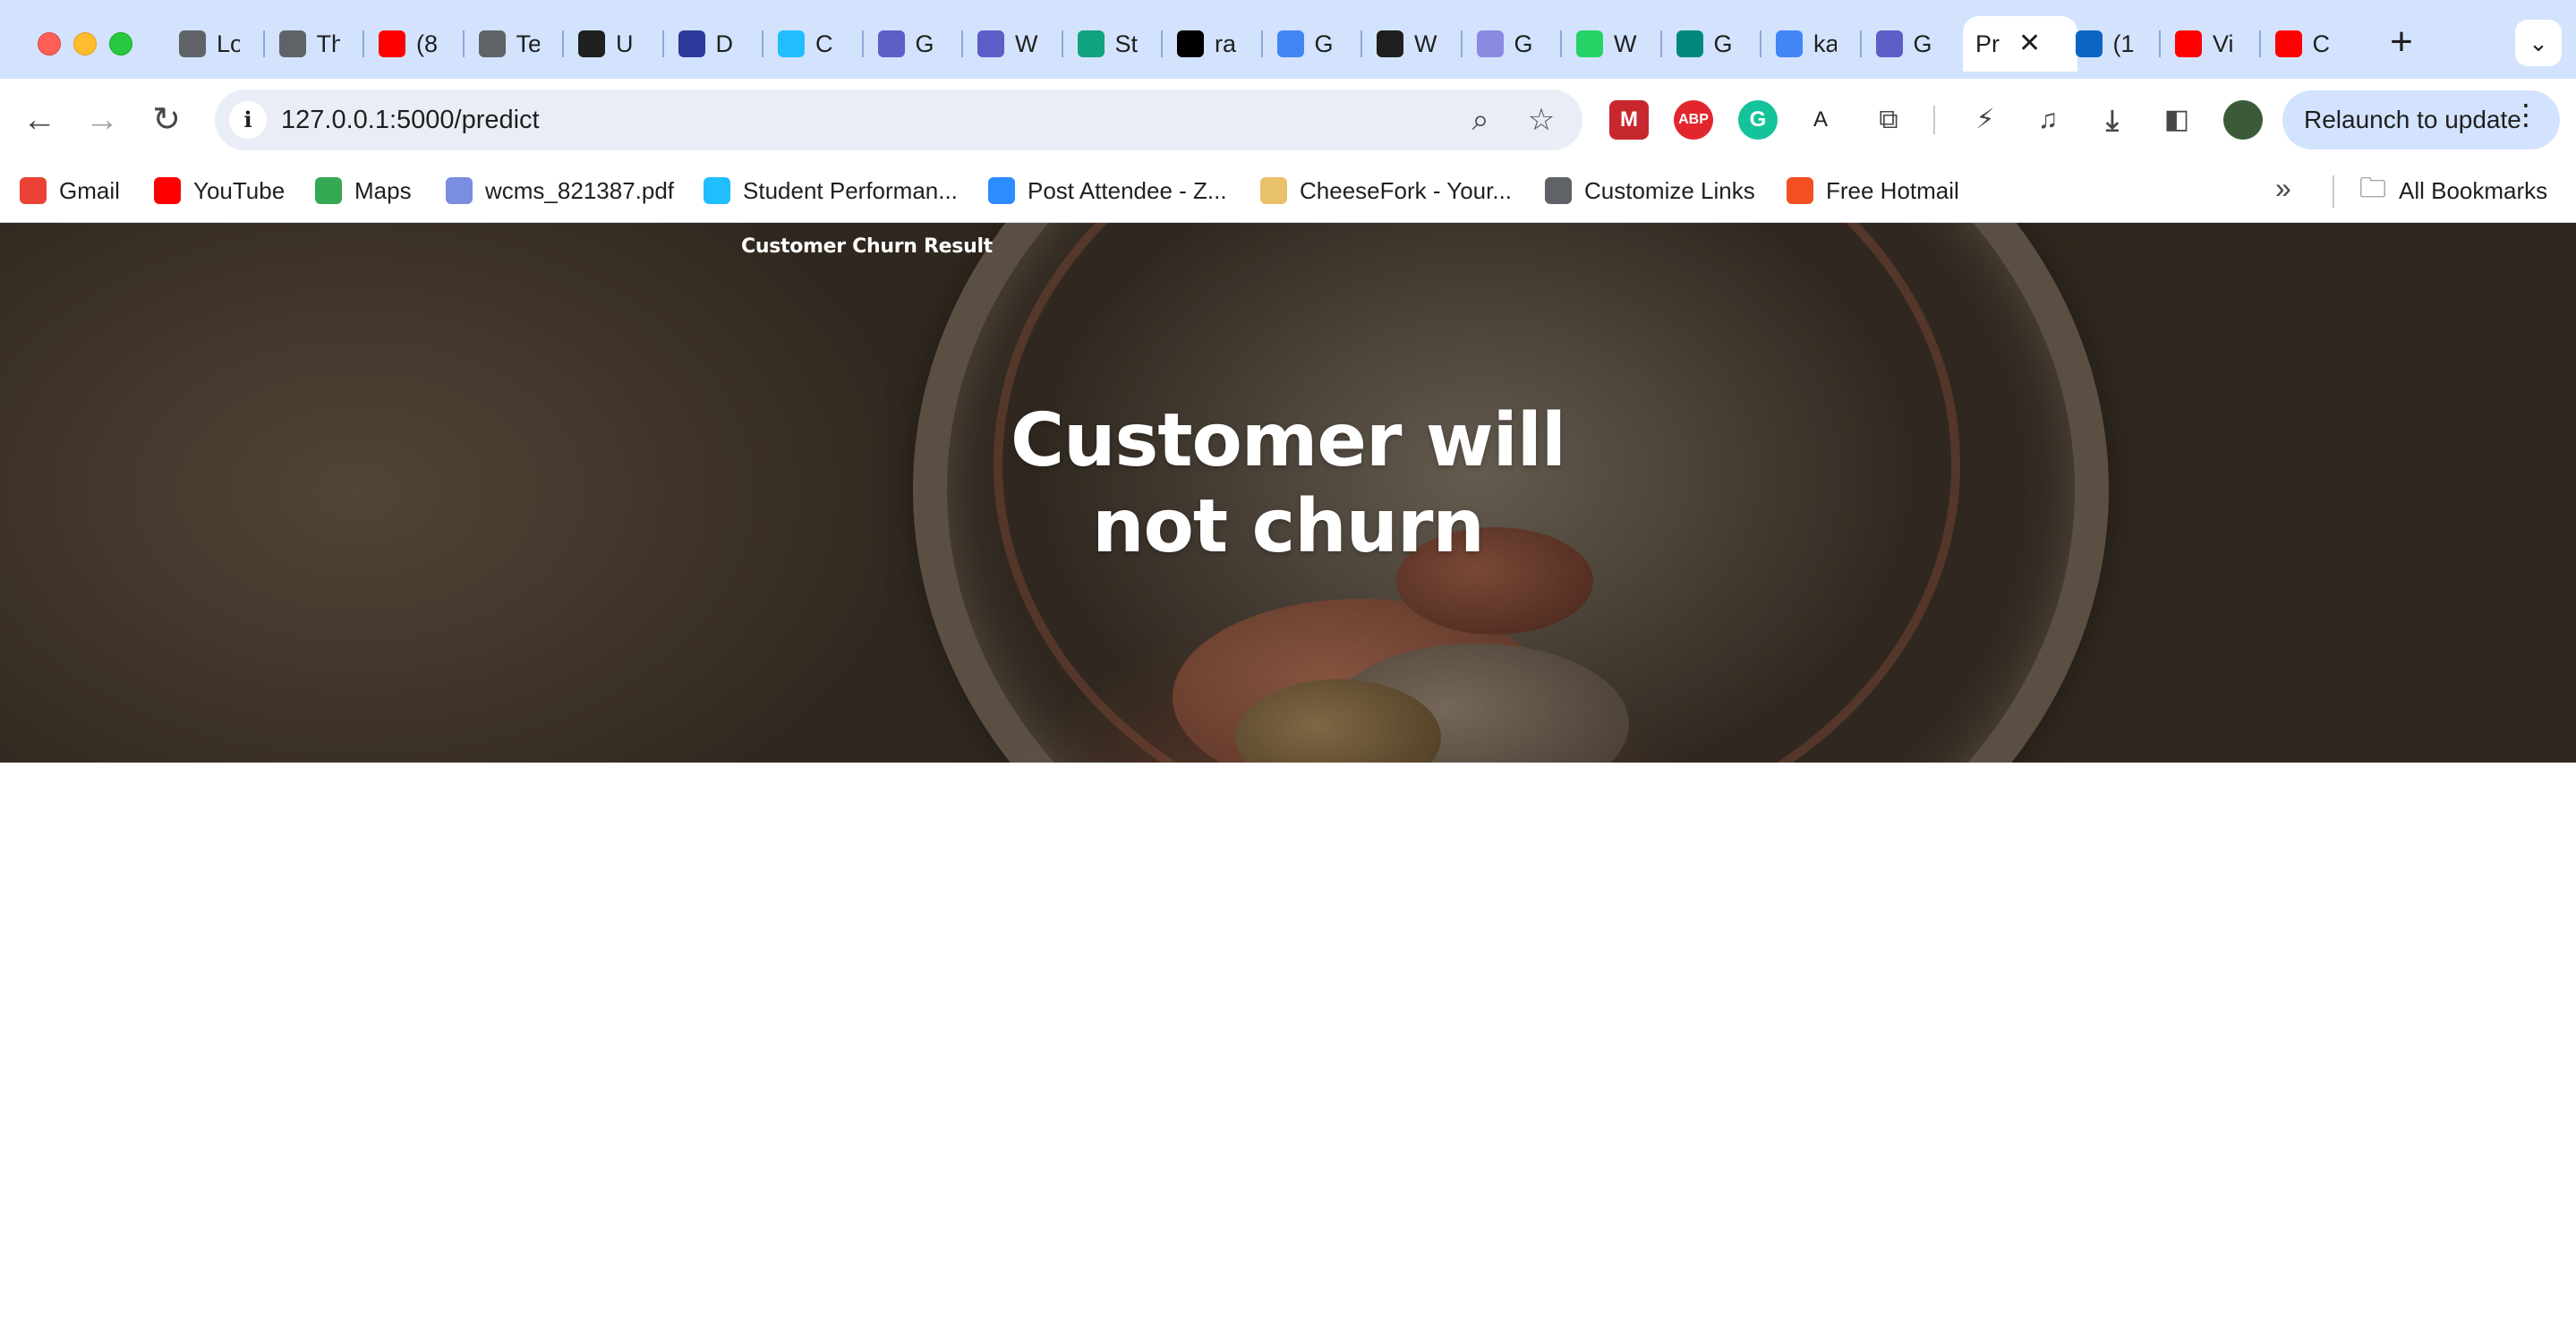  Describe the element at coordinates (427, 44) in the screenshot. I see `tab-title: (8` at that location.